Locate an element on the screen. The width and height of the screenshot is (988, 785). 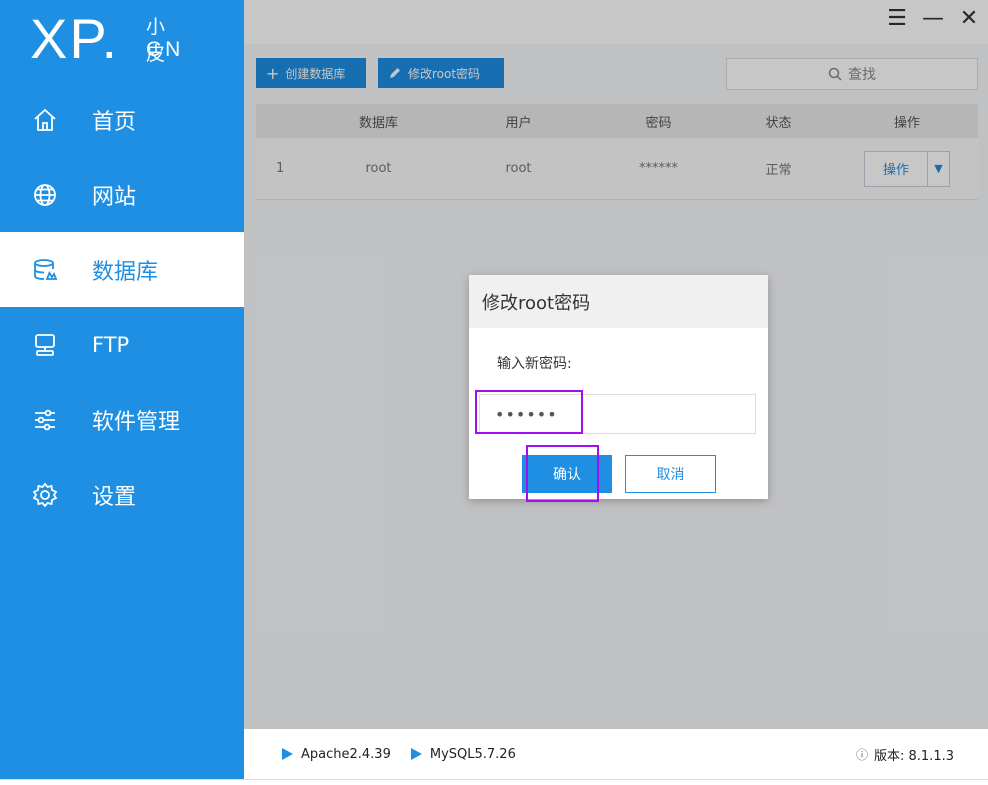
globe-icon is located at coordinates (45, 195).